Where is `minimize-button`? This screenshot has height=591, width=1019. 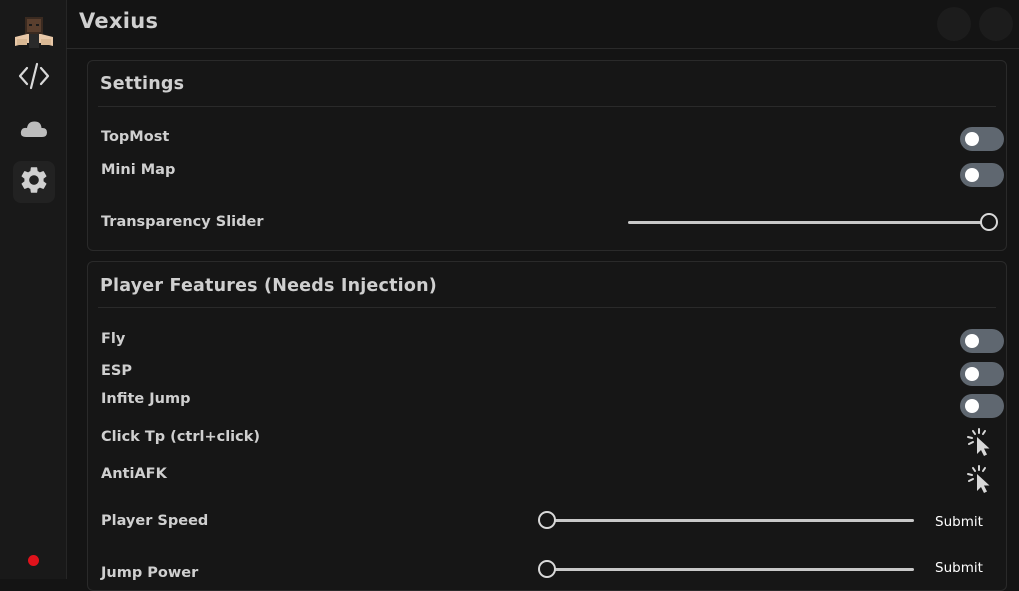 minimize-button is located at coordinates (954, 24).